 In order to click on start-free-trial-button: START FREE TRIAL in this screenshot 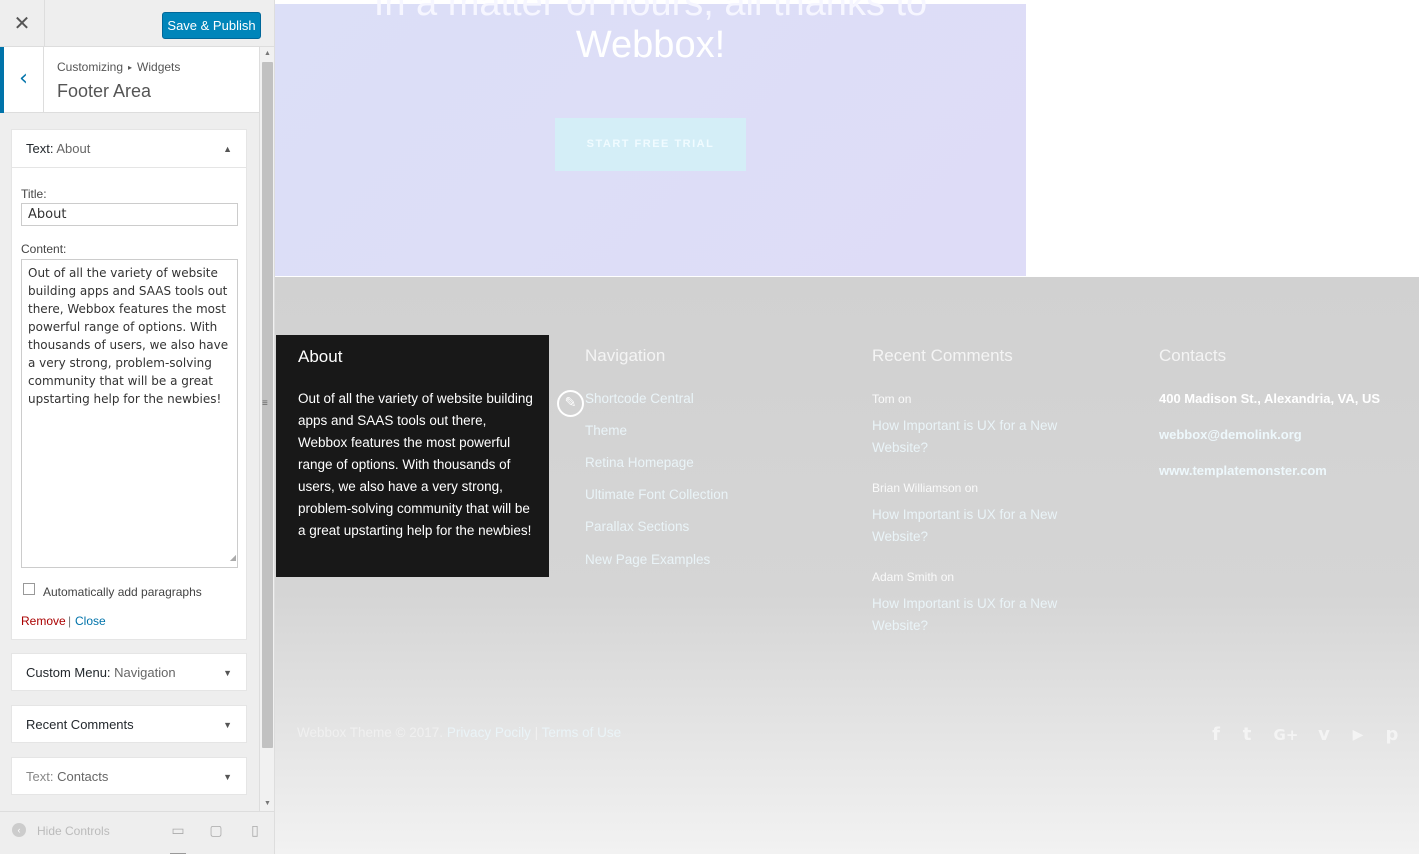, I will do `click(650, 144)`.